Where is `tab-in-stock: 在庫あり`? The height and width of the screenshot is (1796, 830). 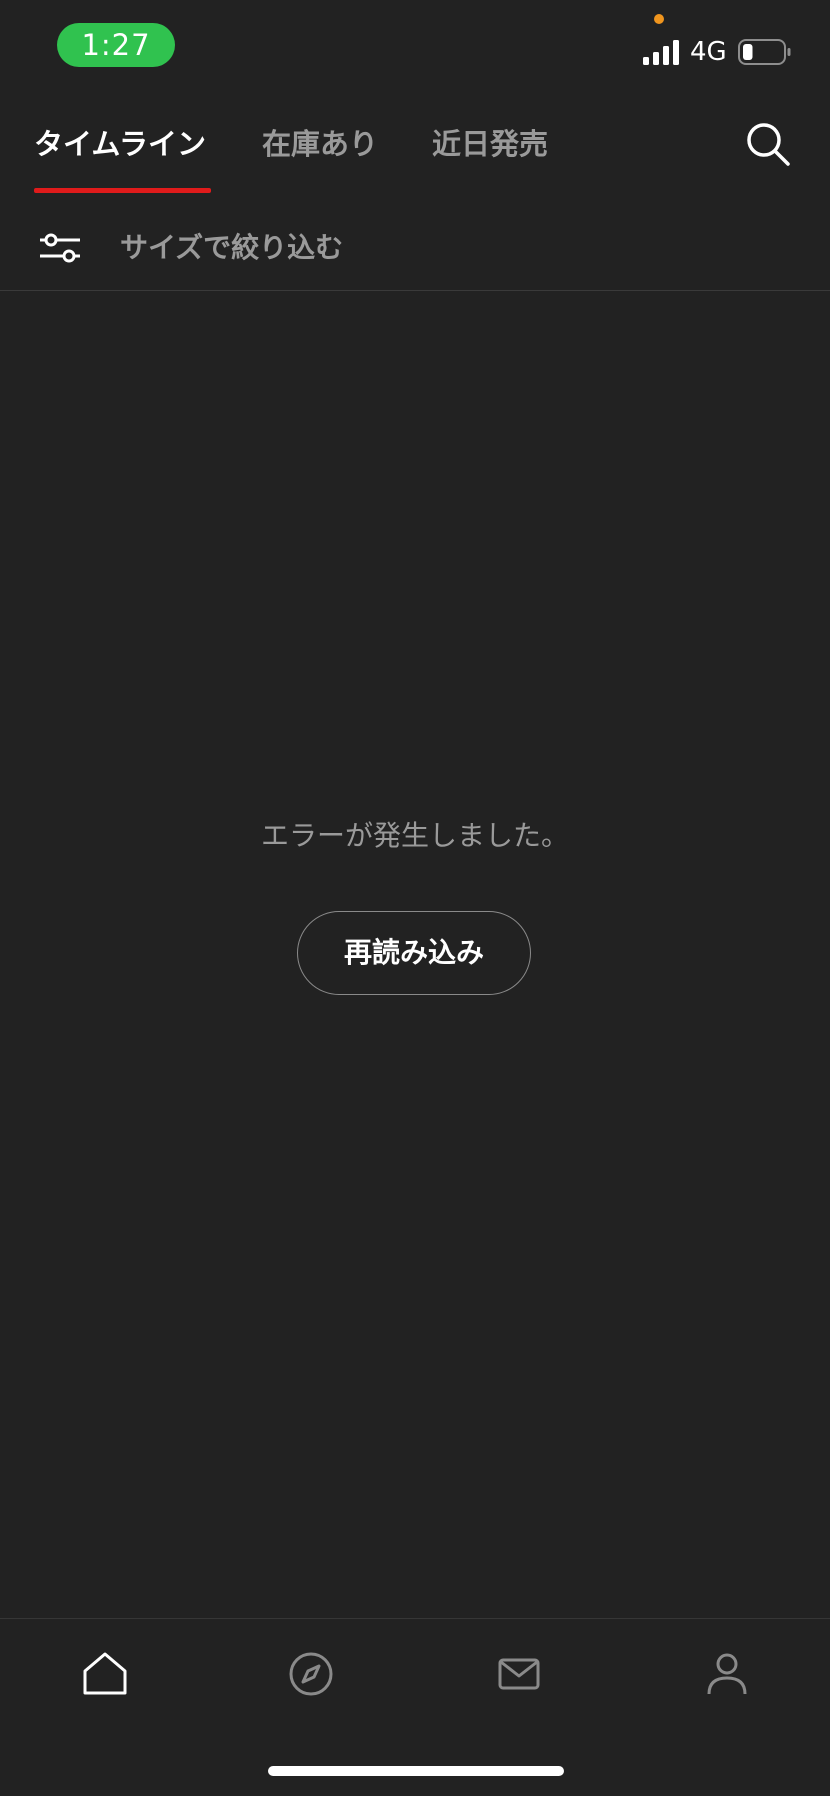
tab-in-stock: 在庫あり is located at coordinates (320, 144).